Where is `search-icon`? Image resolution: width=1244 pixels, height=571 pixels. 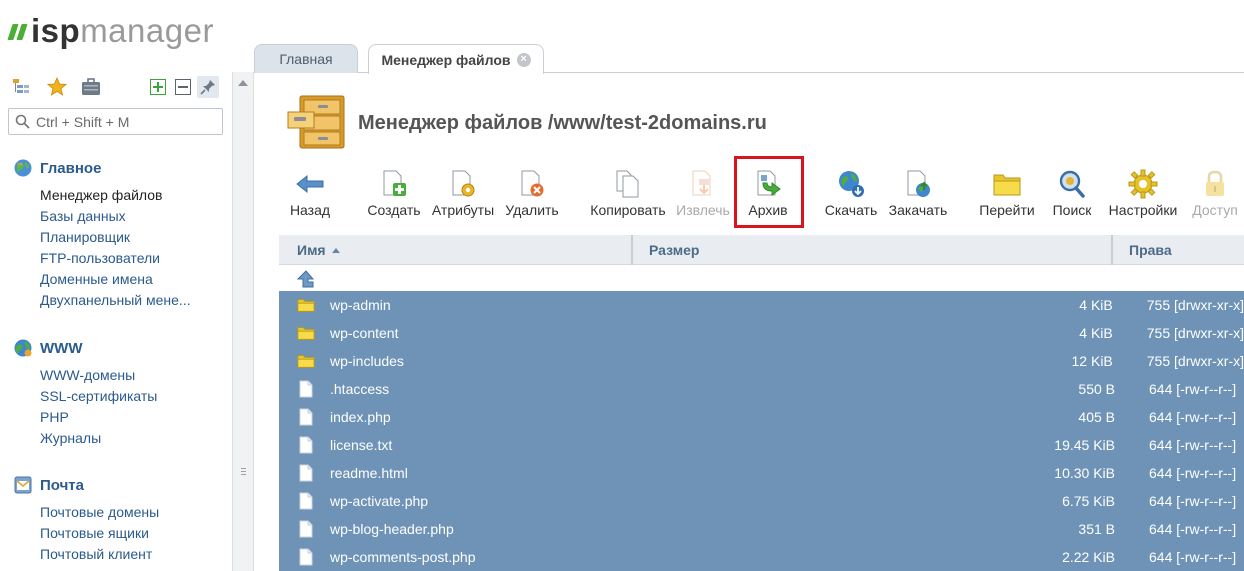
search-icon is located at coordinates (22, 121).